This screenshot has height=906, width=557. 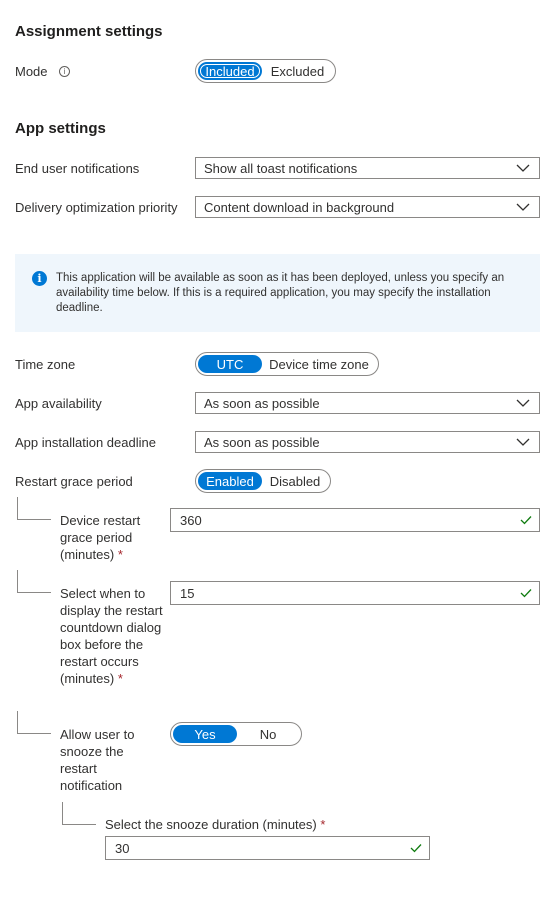 What do you see at coordinates (96, 207) in the screenshot?
I see `delivery-optimization-label: Delivery optimization priority` at bounding box center [96, 207].